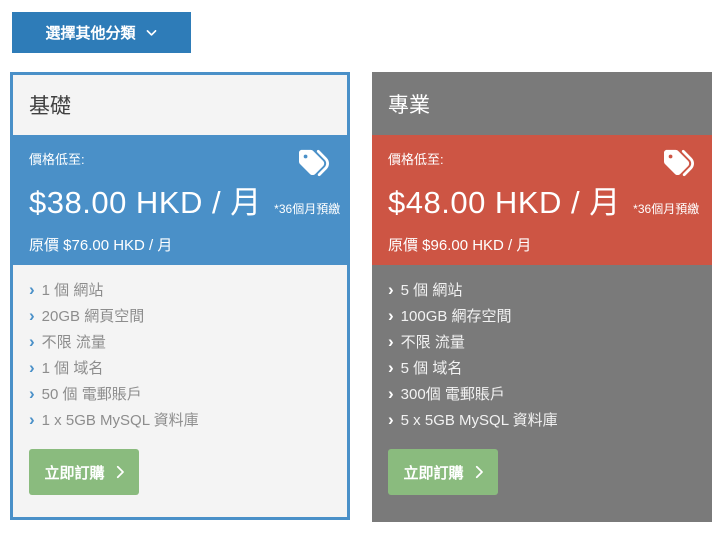 Image resolution: width=724 pixels, height=536 pixels. I want to click on feature-item: › 1 個 網站, so click(180, 292).